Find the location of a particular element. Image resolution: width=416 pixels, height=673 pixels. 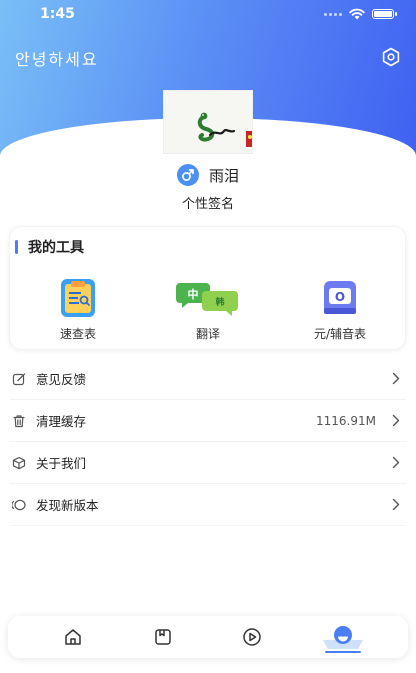

male-gender-icon is located at coordinates (187, 175).